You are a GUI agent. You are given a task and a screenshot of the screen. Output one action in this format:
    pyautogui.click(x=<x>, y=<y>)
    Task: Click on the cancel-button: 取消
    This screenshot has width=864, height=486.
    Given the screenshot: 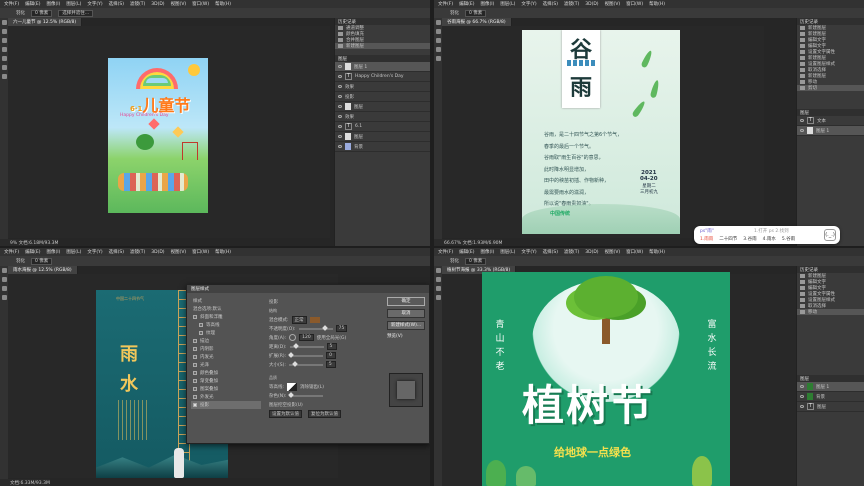 What is the action you would take?
    pyautogui.click(x=406, y=313)
    